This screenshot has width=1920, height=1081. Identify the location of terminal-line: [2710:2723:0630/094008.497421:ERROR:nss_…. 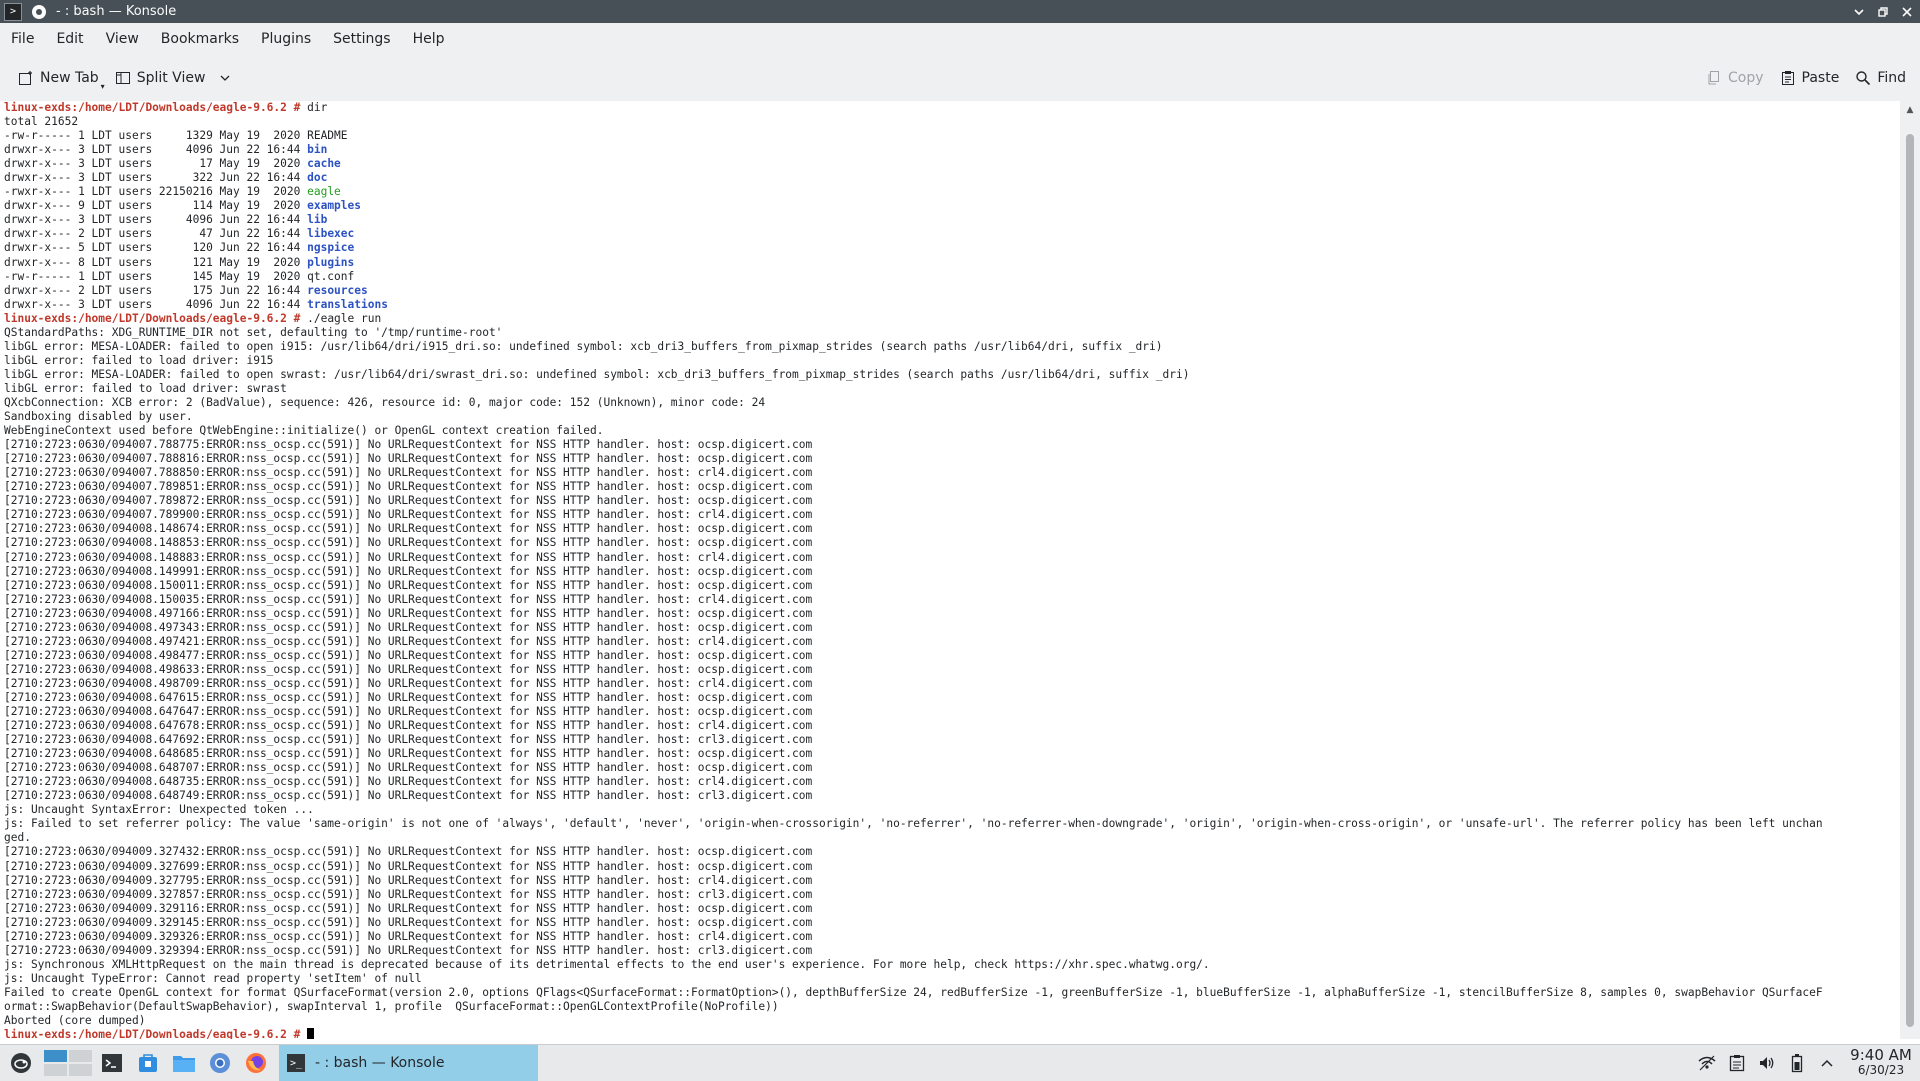
(913, 642).